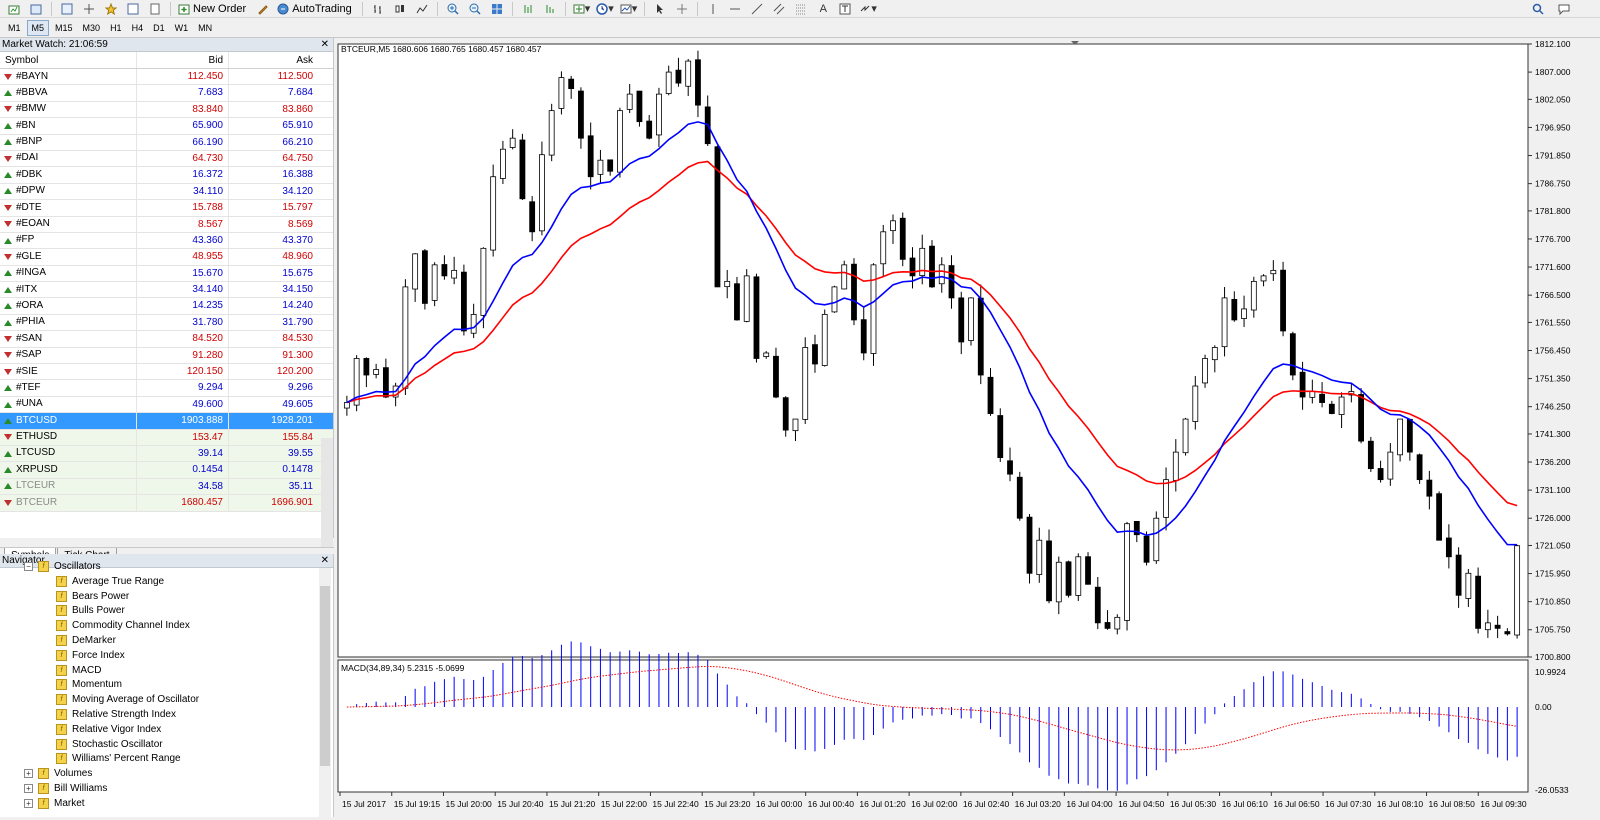 The width and height of the screenshot is (1600, 820). I want to click on horizontal-line-icon, so click(735, 9).